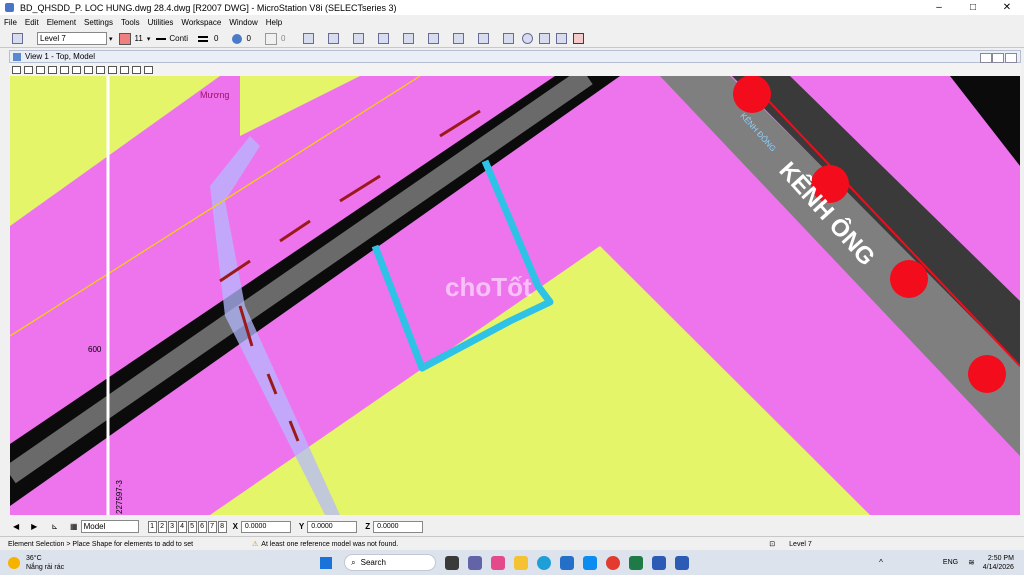 The image size is (1024, 575). Describe the element at coordinates (16, 526) in the screenshot. I see `back-icon: ◀` at that location.